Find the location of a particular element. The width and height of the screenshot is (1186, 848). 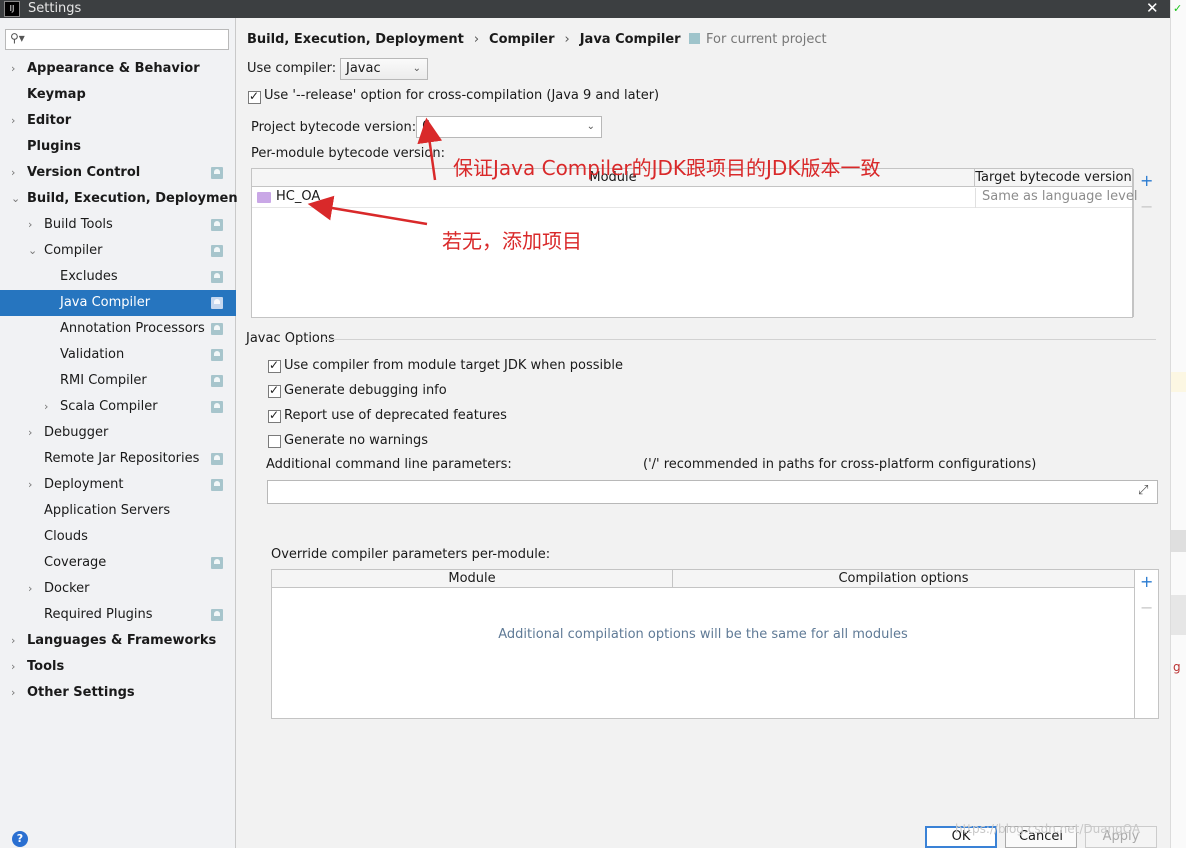

annotation-arrows is located at coordinates (375, 171).